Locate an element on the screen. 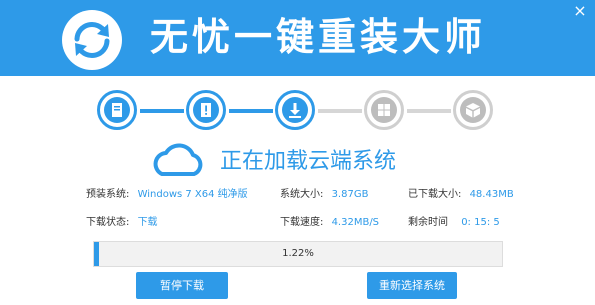 Image resolution: width=595 pixels, height=305 pixels. progress-stepper is located at coordinates (297, 112).